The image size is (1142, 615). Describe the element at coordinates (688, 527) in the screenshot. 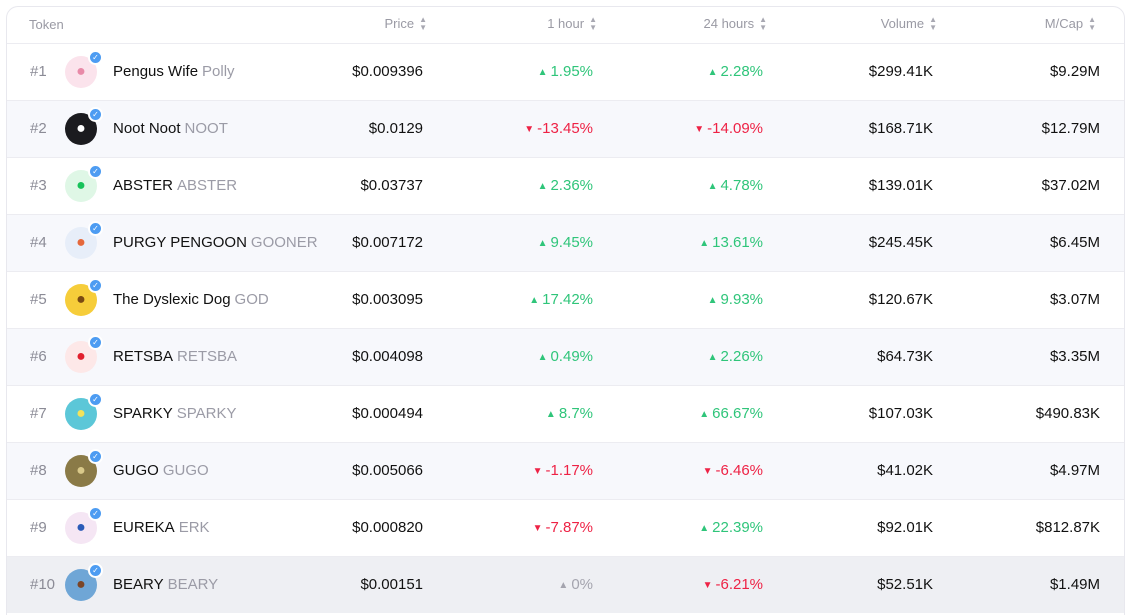

I see `change-24-hours: ▲ 22.39%` at that location.